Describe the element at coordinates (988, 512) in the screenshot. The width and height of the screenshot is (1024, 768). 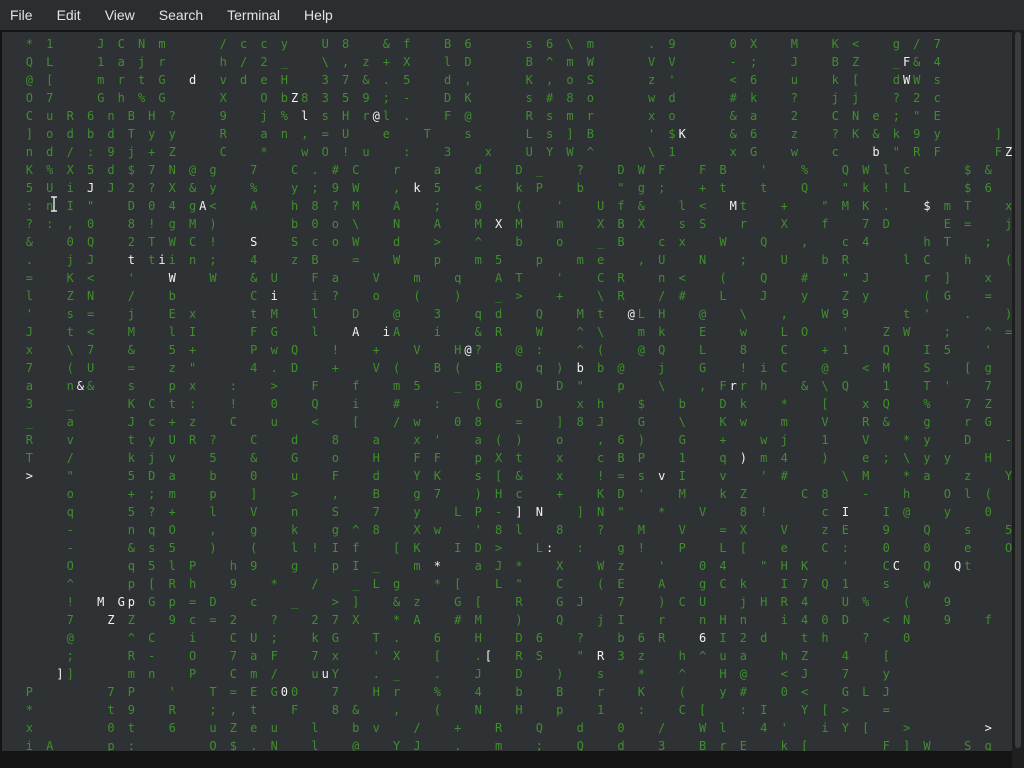
I see `terminal-glyph: 0` at that location.